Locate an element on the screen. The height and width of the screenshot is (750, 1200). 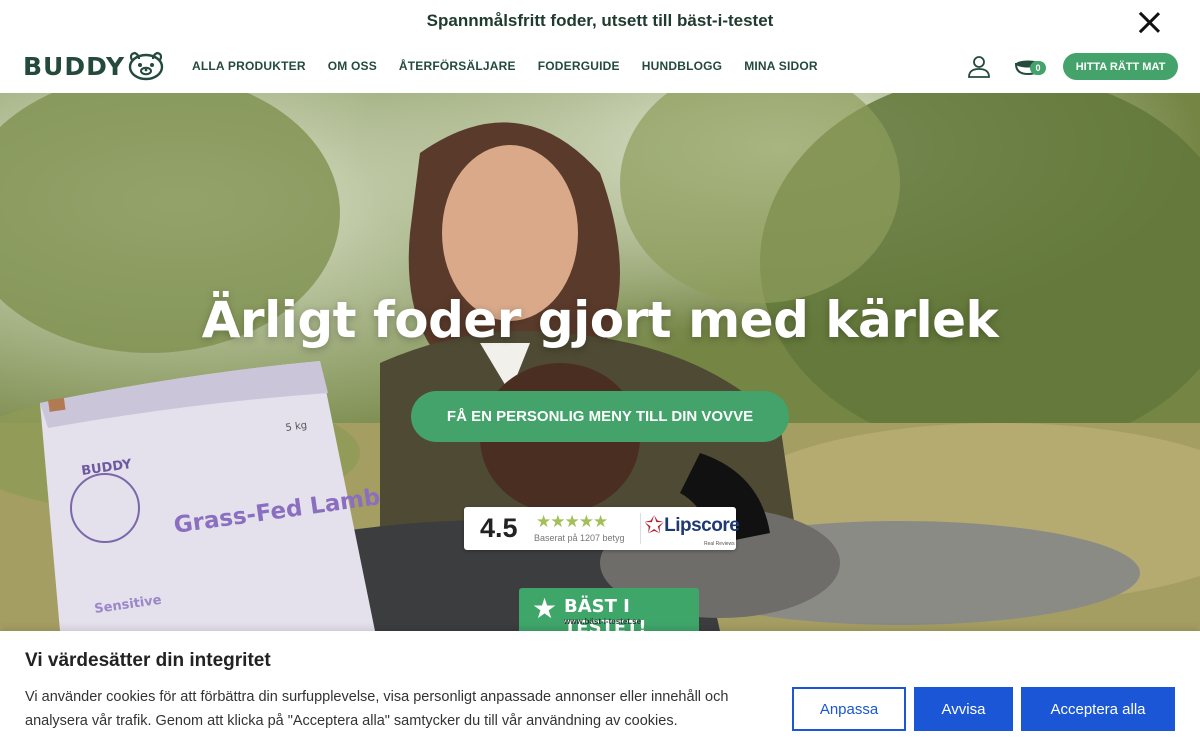
badge-url: www.bäst-i-testet.se is located at coordinates (603, 621).